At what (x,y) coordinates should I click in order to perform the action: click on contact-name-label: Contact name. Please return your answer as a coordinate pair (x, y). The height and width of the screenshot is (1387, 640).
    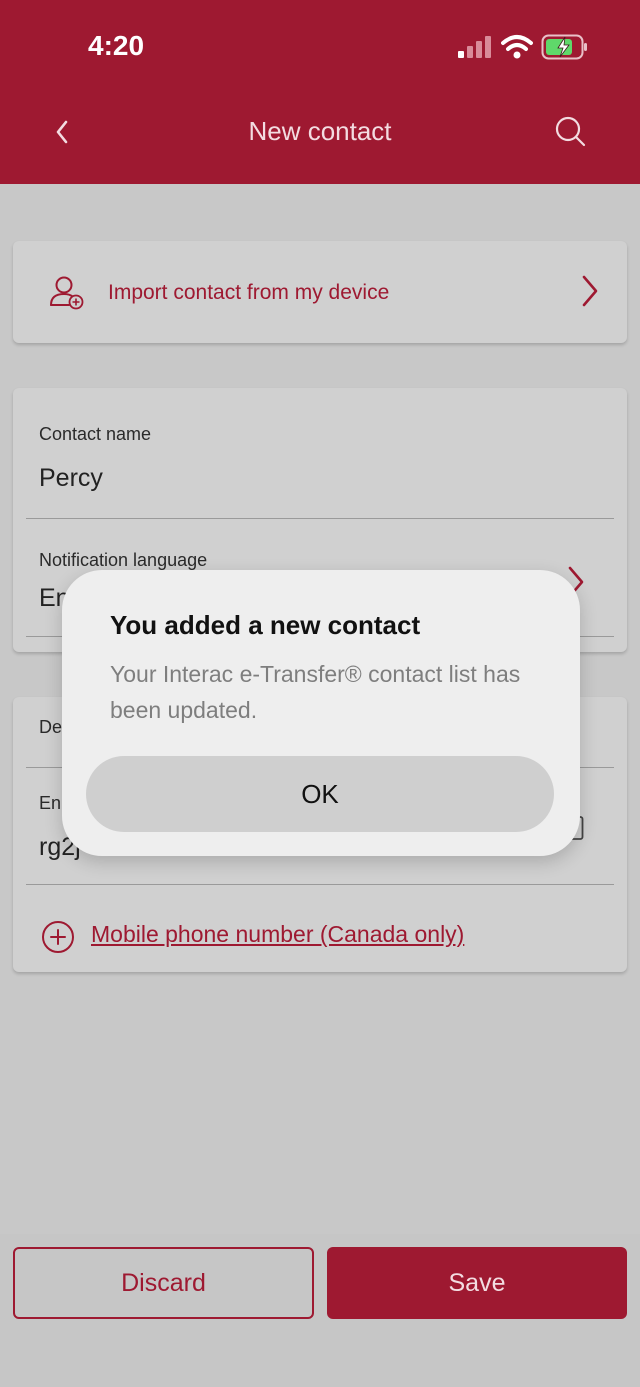
    Looking at the image, I should click on (95, 434).